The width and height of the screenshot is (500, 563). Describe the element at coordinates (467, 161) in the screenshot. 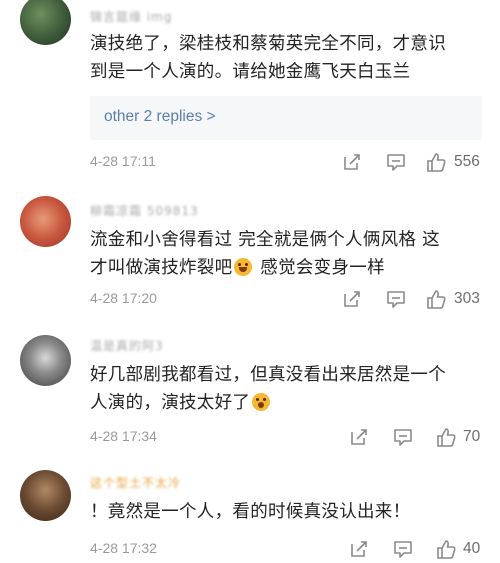

I see `like-count: 556` at that location.